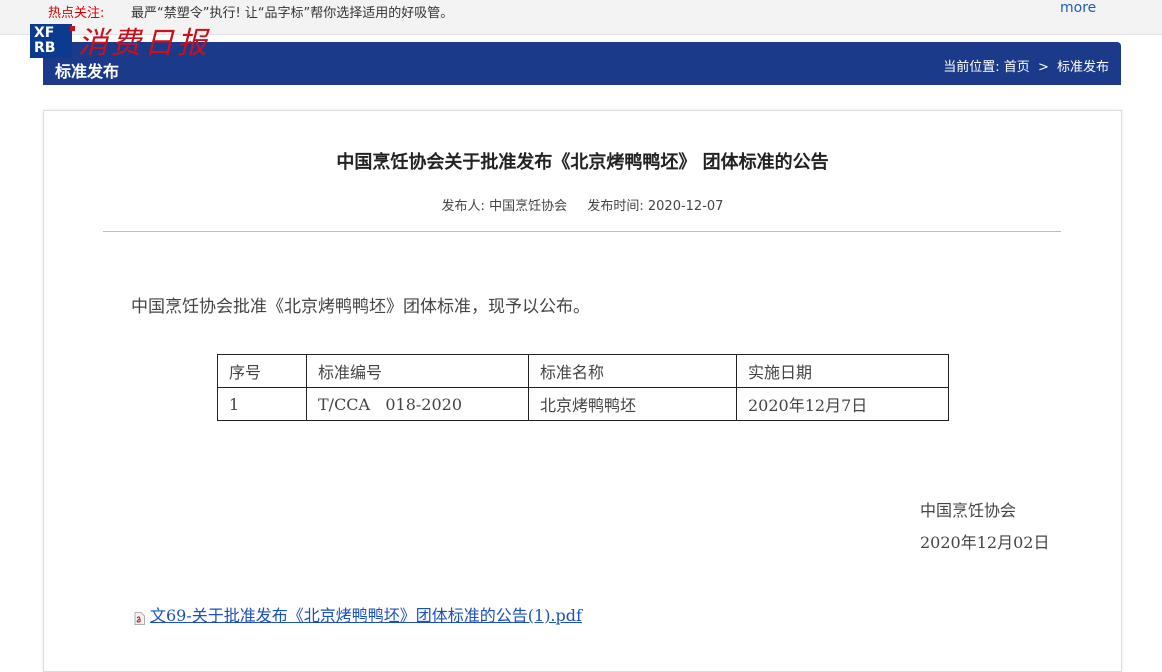  Describe the element at coordinates (615, 206) in the screenshot. I see `date-label: 发布时间:` at that location.